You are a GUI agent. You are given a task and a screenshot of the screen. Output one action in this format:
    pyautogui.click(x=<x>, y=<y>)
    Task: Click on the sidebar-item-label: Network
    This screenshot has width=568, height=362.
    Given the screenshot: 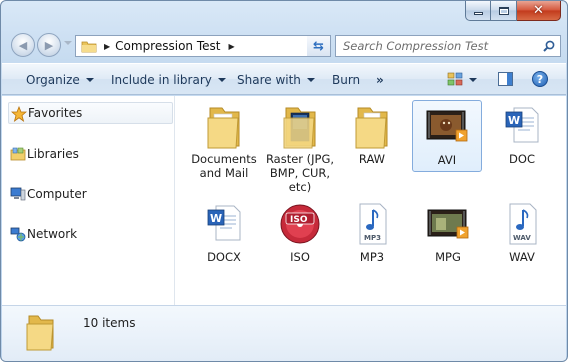 What is the action you would take?
    pyautogui.click(x=52, y=234)
    